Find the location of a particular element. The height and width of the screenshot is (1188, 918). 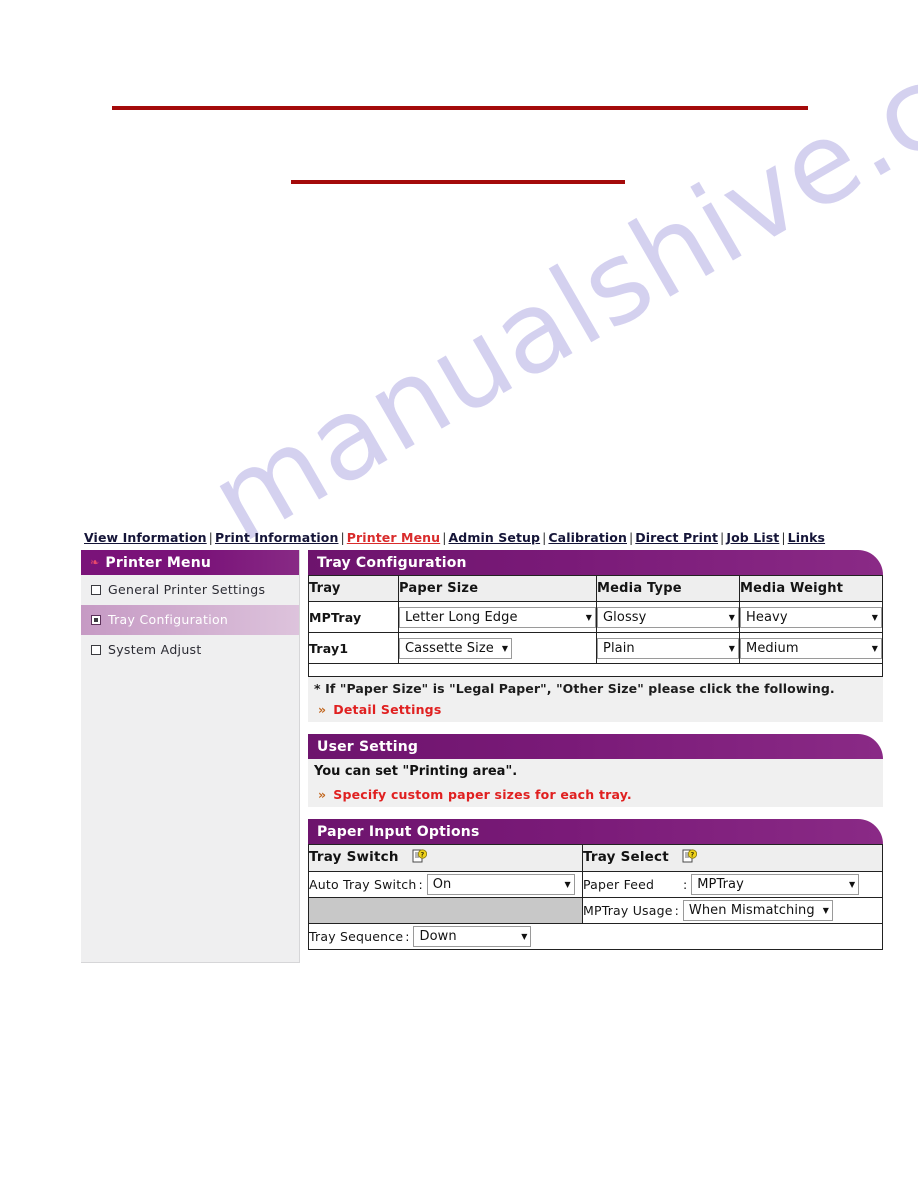

cell-auto-tray-switch: Auto Tray Switch : On ▼ is located at coordinates (445, 884).